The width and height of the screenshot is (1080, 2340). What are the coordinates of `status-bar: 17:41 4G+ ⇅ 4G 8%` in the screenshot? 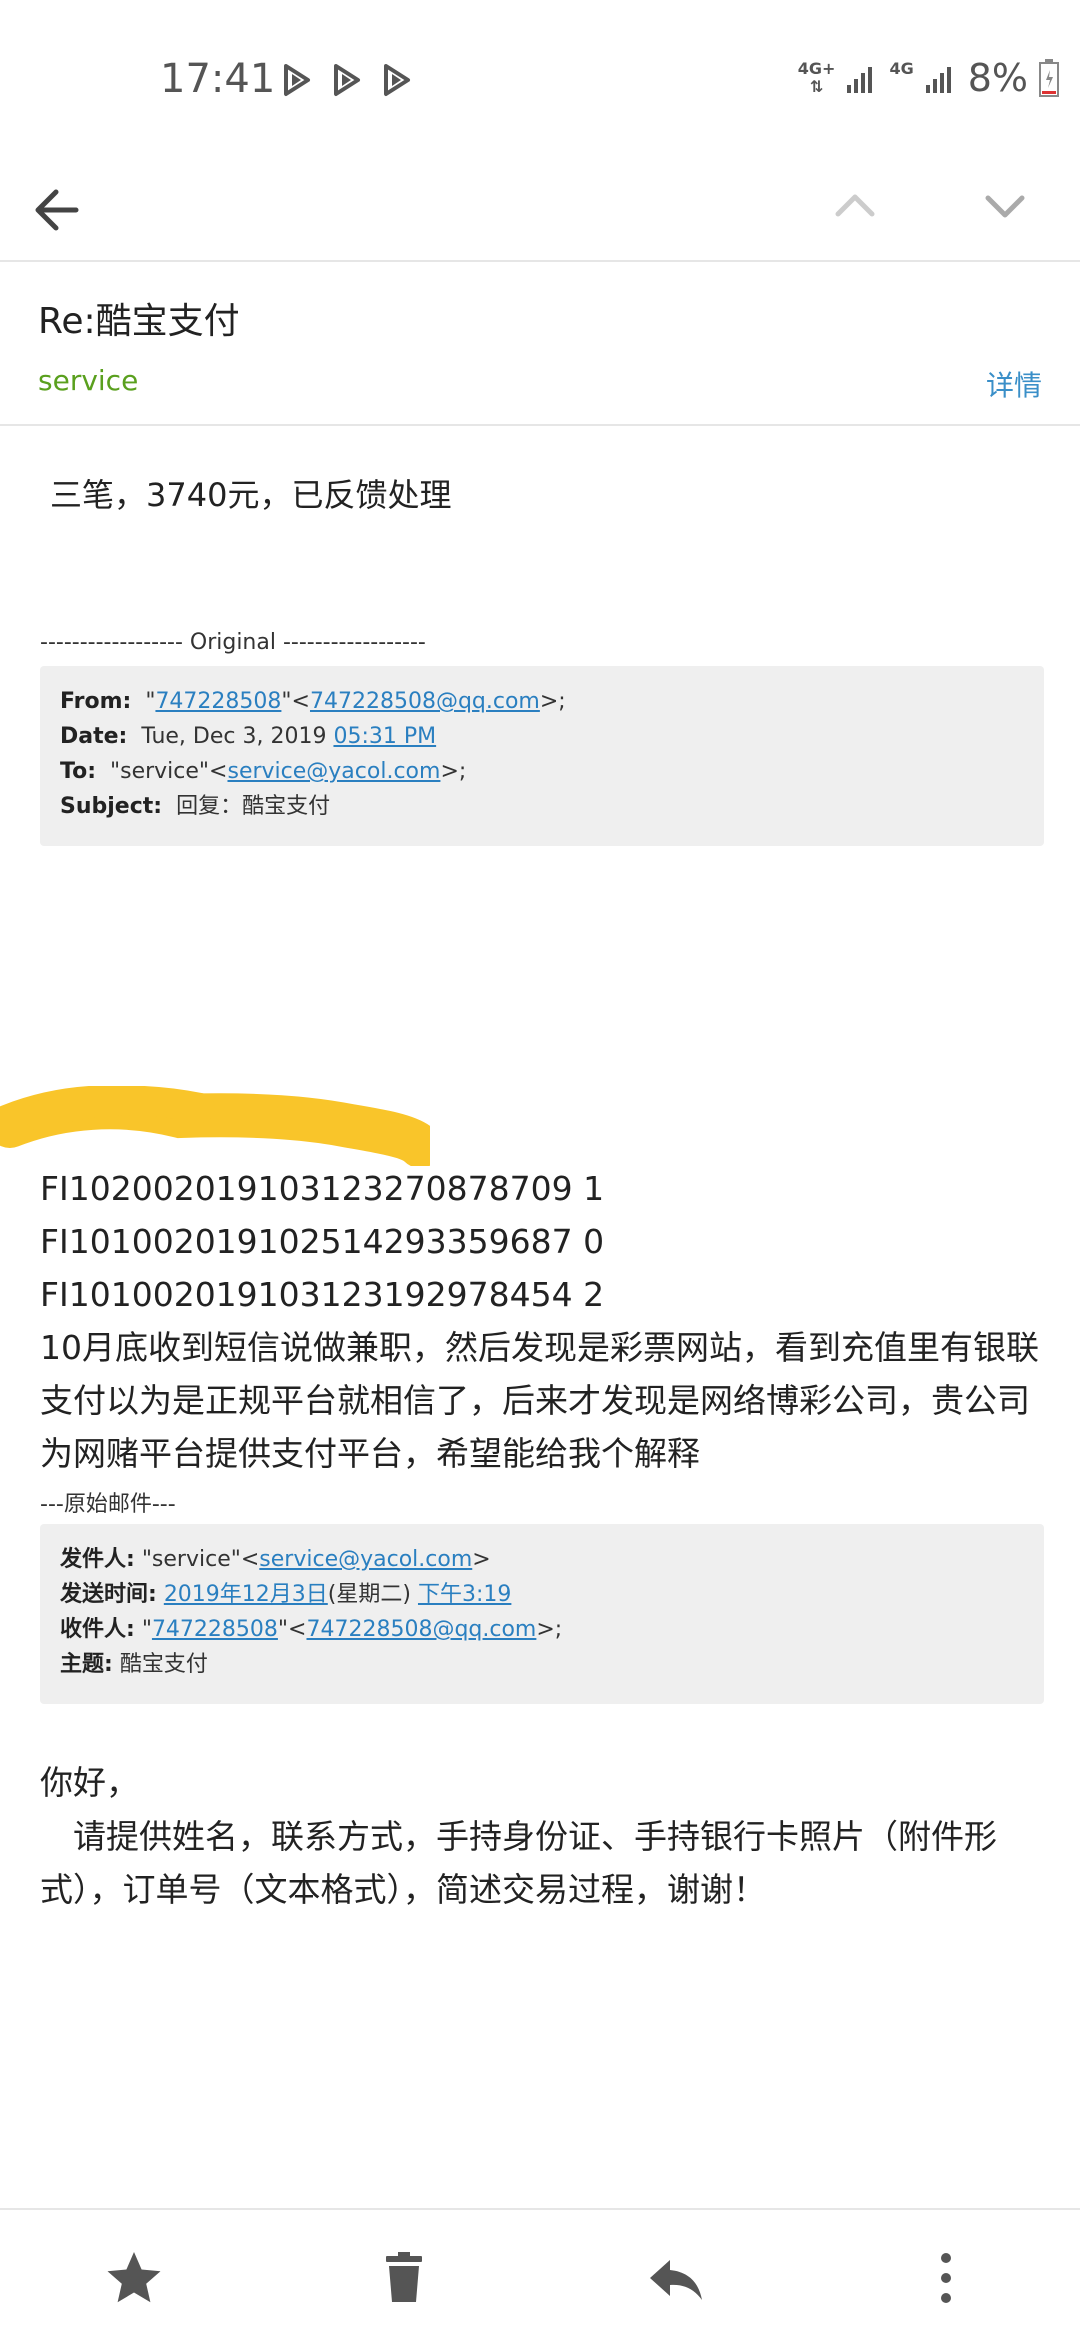 It's located at (540, 80).